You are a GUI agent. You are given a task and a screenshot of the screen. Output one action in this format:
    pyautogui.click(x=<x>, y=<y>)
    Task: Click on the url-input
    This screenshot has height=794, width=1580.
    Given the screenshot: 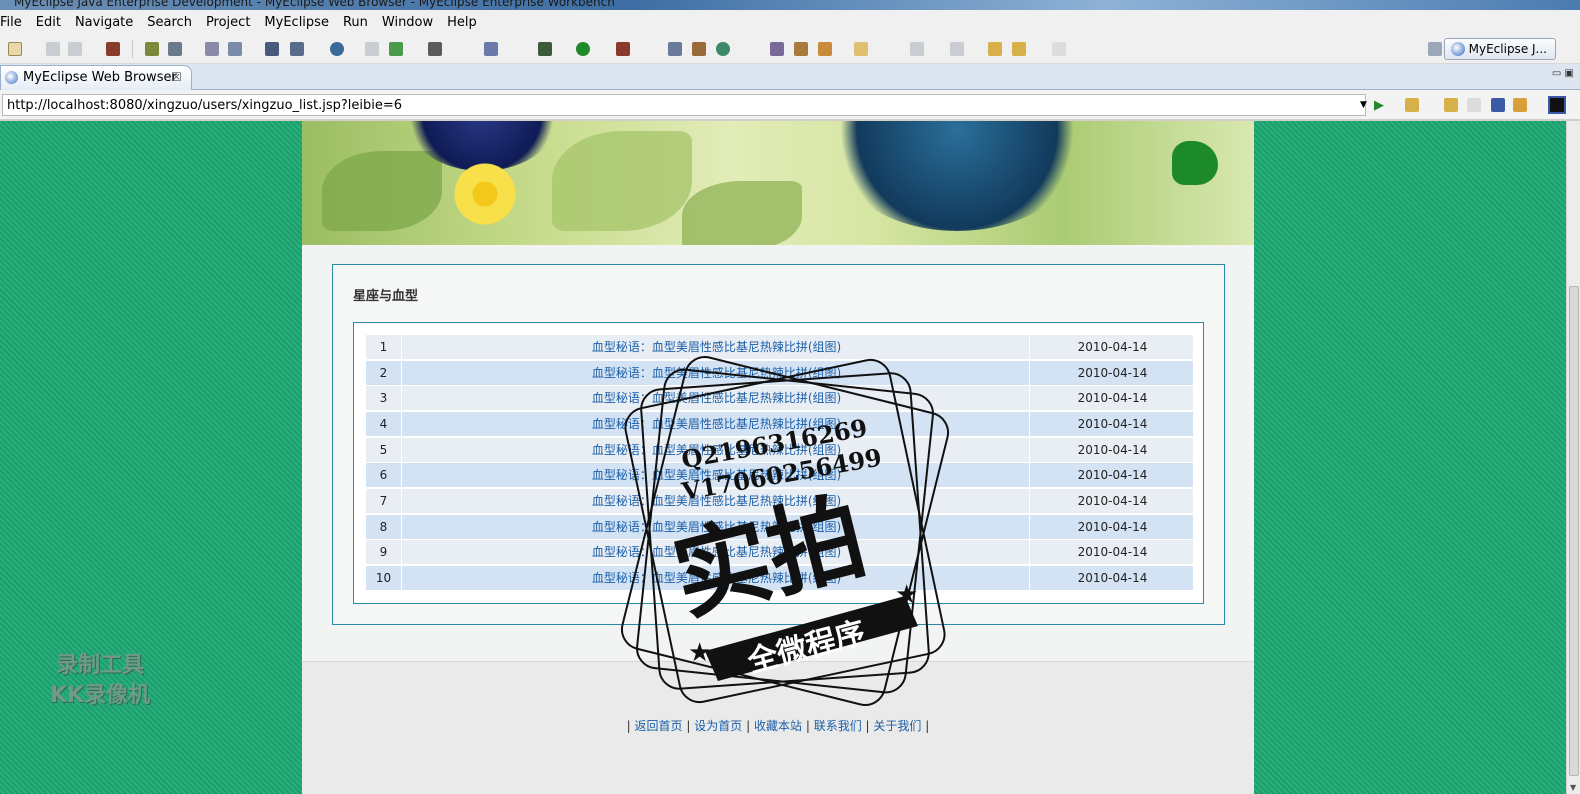 What is the action you would take?
    pyautogui.click(x=684, y=105)
    